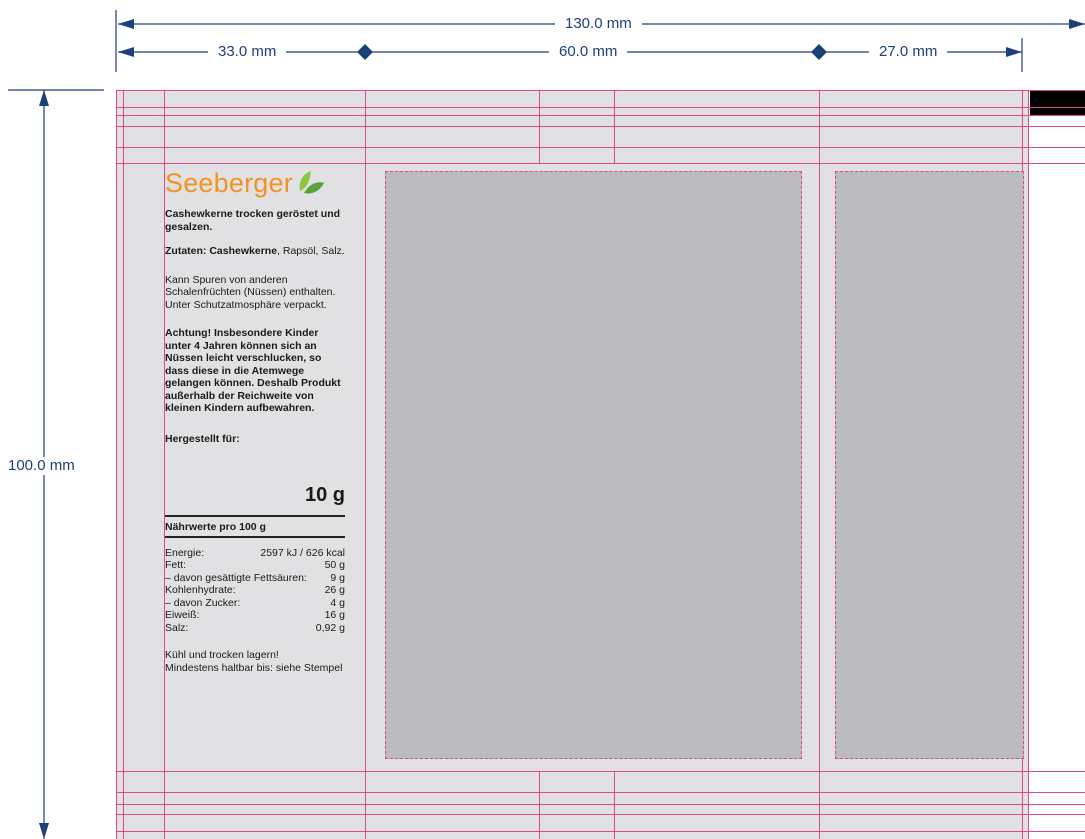 This screenshot has width=1085, height=839. What do you see at coordinates (929, 465) in the screenshot?
I see `right-image-placeholder` at bounding box center [929, 465].